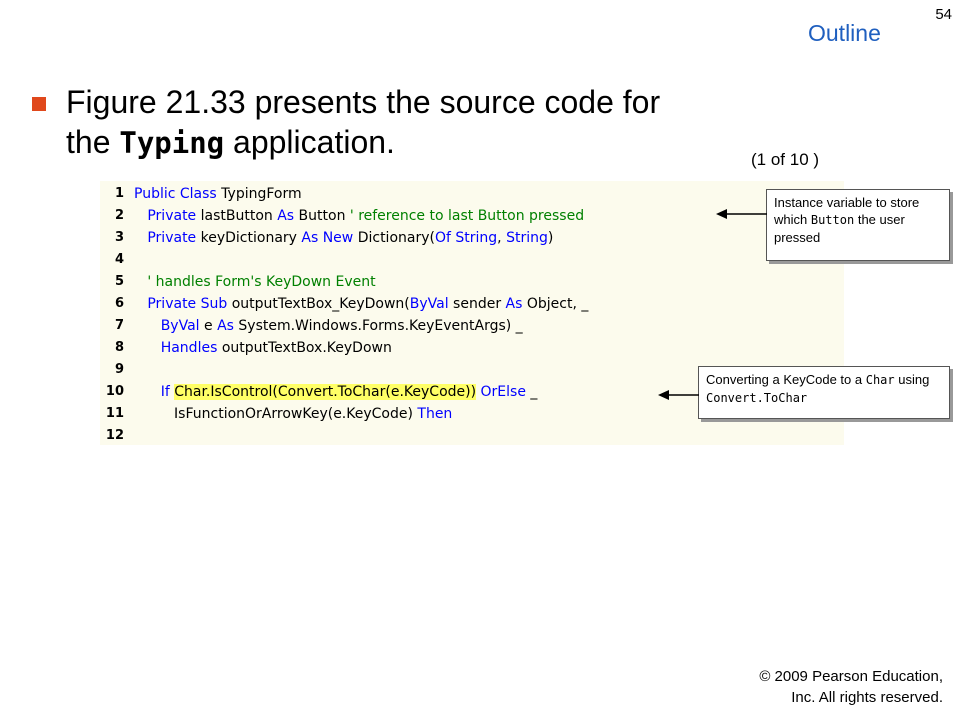 The height and width of the screenshot is (720, 960). Describe the element at coordinates (119, 237) in the screenshot. I see `line-number: 3` at that location.